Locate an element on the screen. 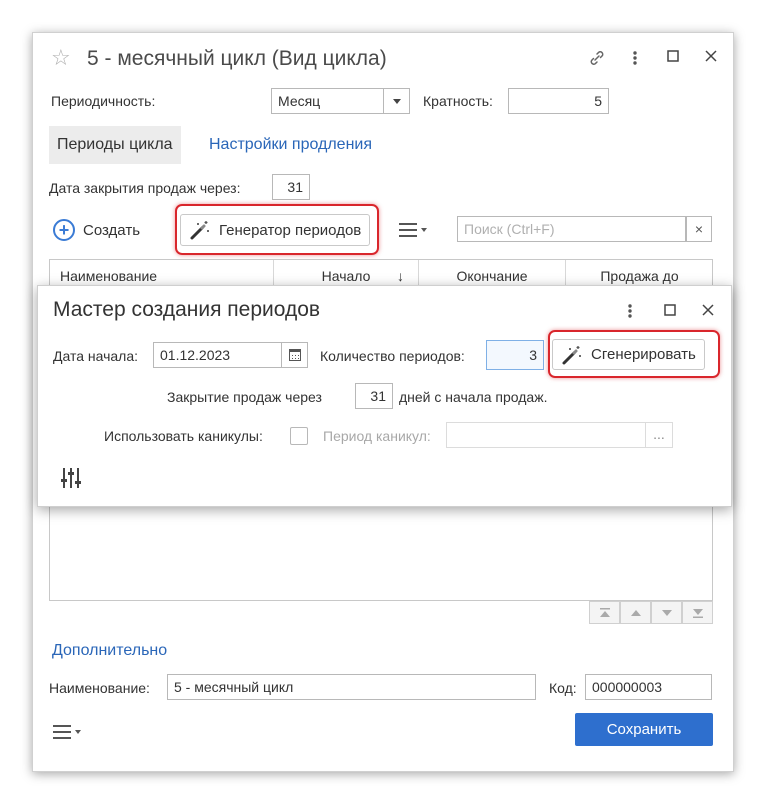 The height and width of the screenshot is (805, 766). move-down-button is located at coordinates (666, 612).